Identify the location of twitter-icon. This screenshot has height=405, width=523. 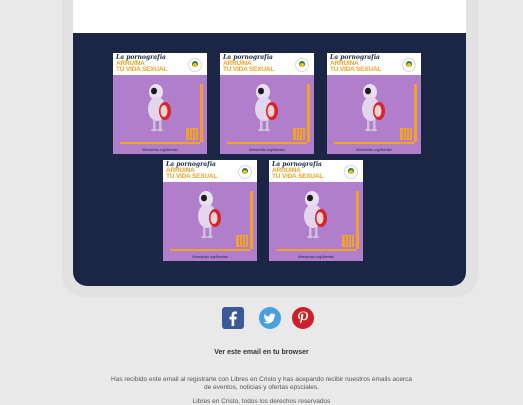
(270, 318).